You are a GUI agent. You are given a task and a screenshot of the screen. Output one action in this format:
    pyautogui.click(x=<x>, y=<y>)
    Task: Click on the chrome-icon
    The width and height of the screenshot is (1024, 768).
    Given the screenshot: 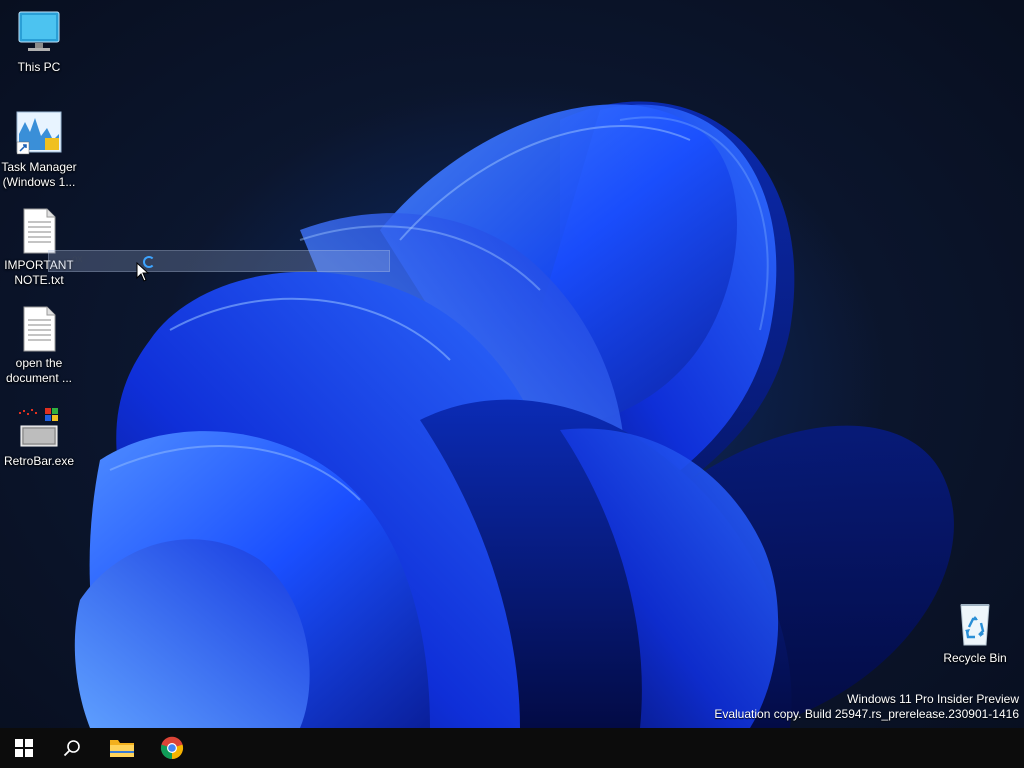 What is the action you would take?
    pyautogui.click(x=172, y=748)
    